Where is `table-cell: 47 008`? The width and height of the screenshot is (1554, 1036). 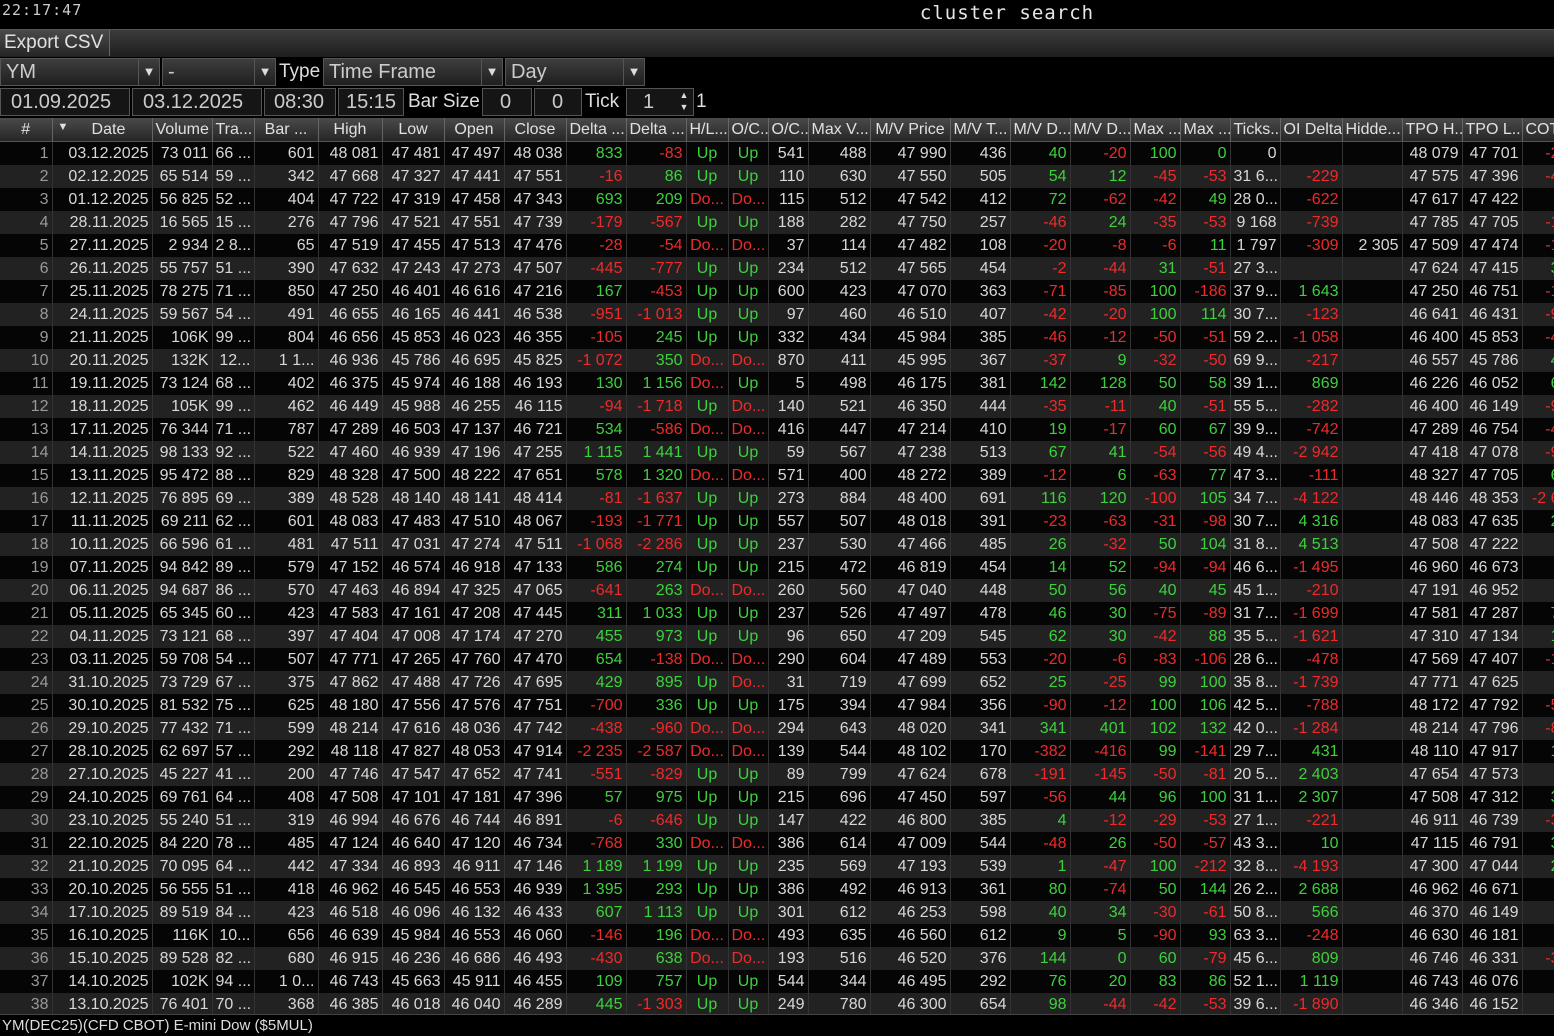
table-cell: 47 008 is located at coordinates (413, 636).